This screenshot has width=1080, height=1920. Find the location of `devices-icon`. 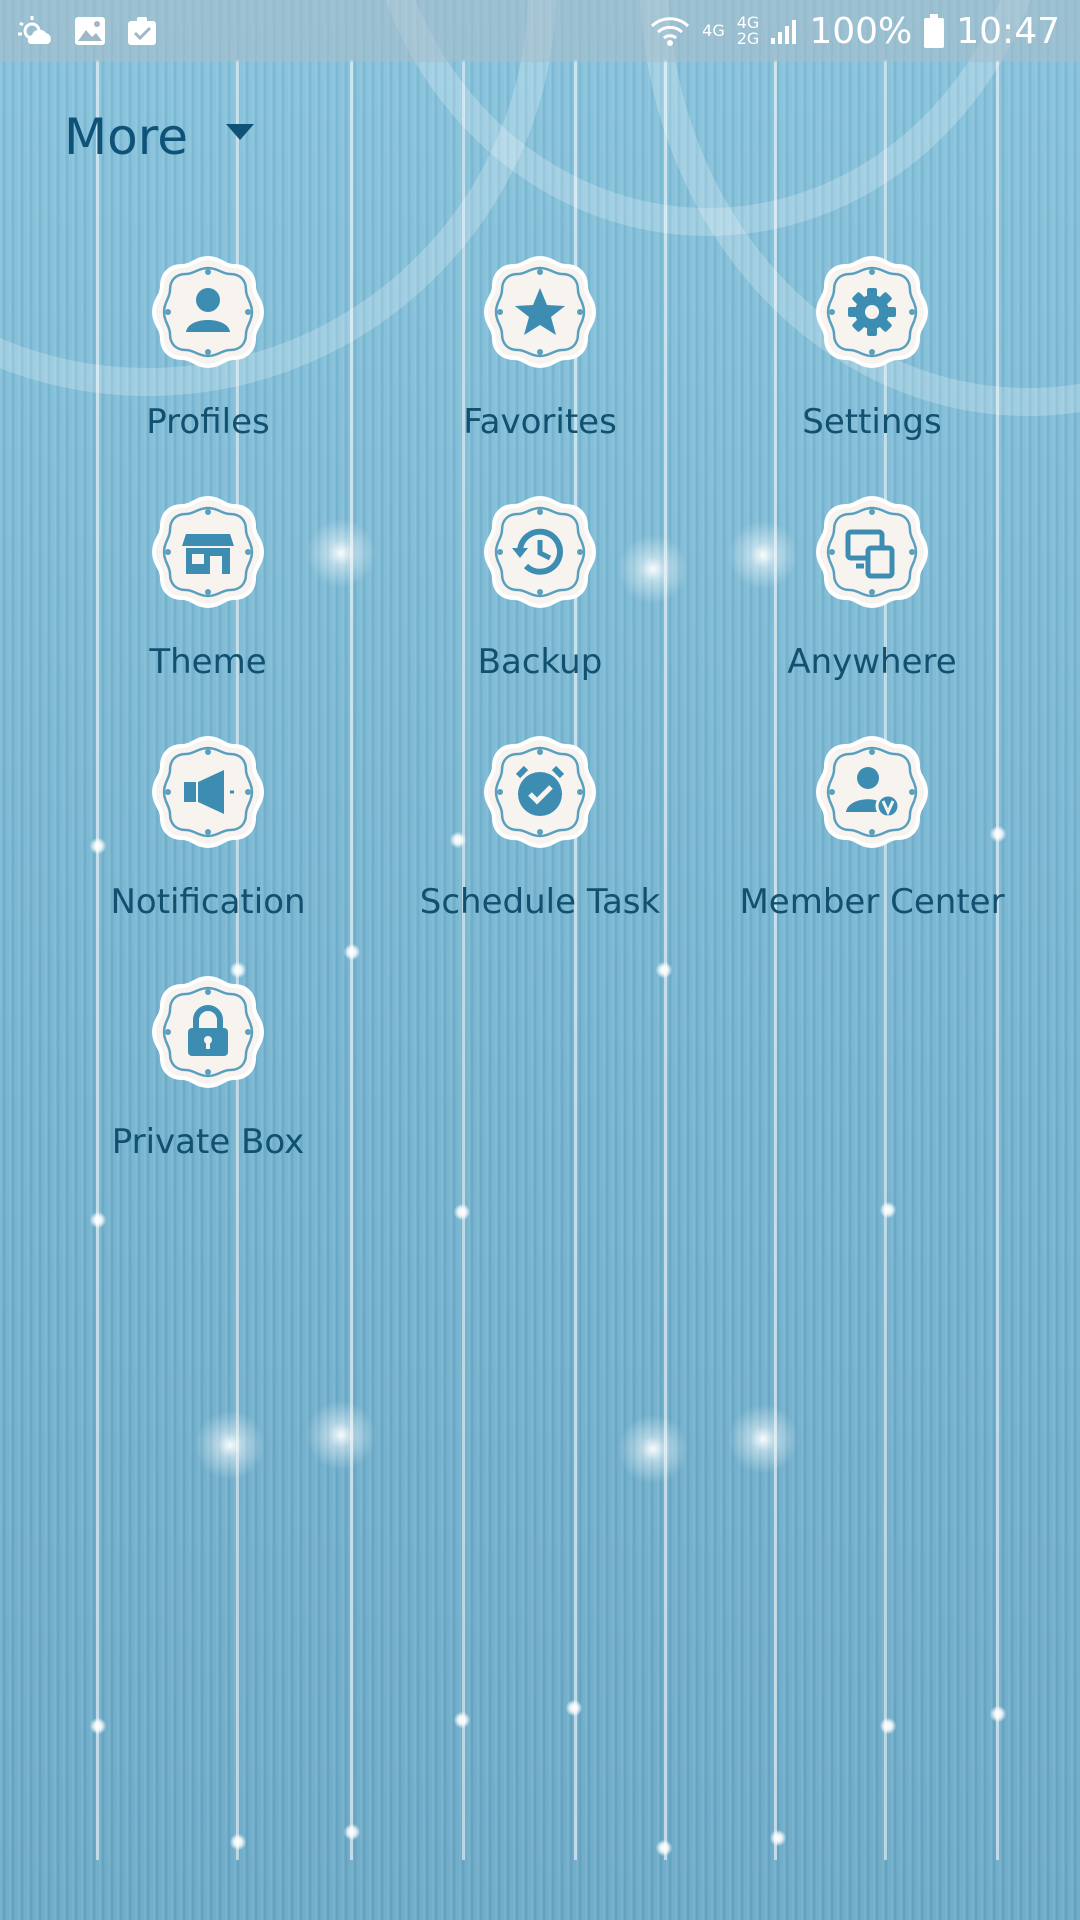

devices-icon is located at coordinates (872, 552).